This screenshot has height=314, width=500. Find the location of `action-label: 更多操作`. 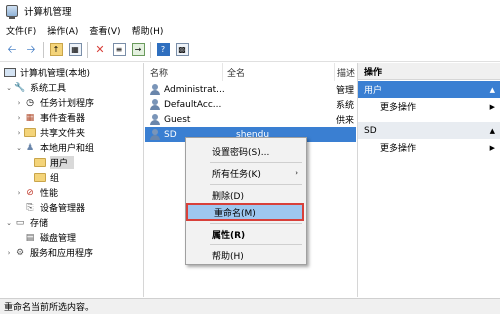

action-label: 更多操作 is located at coordinates (398, 149).